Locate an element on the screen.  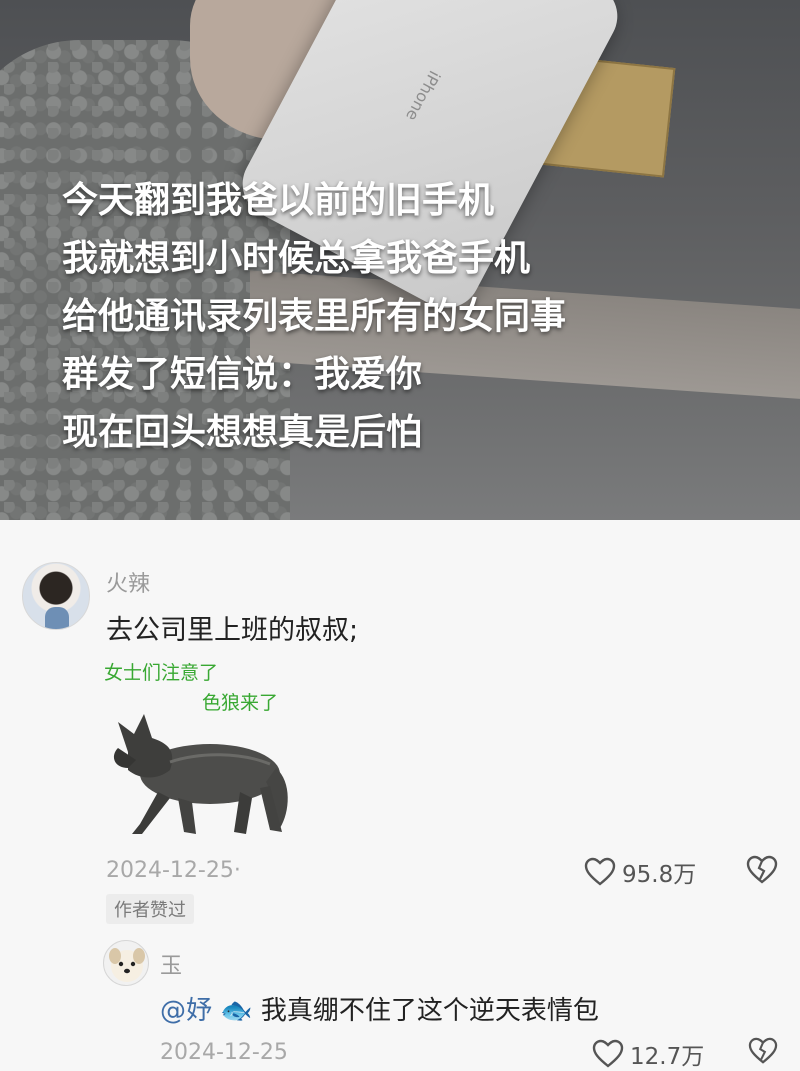
reply-date: 2024-12-25 is located at coordinates (224, 1052).